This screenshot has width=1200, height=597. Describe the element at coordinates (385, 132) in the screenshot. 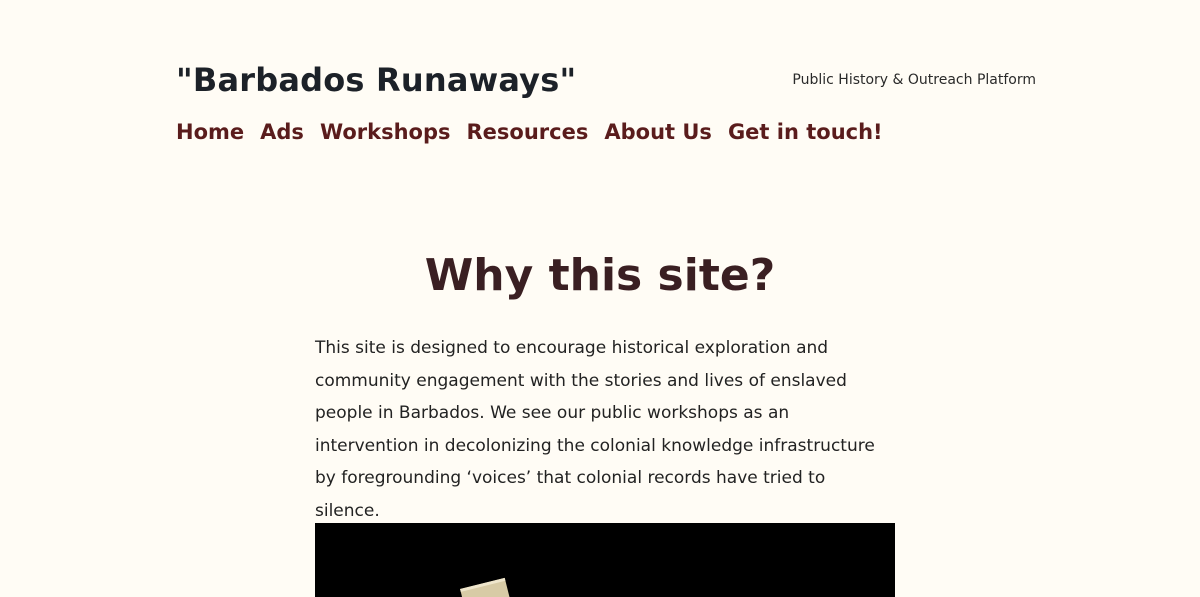

I see `nav-item-workshops: Workshops` at that location.